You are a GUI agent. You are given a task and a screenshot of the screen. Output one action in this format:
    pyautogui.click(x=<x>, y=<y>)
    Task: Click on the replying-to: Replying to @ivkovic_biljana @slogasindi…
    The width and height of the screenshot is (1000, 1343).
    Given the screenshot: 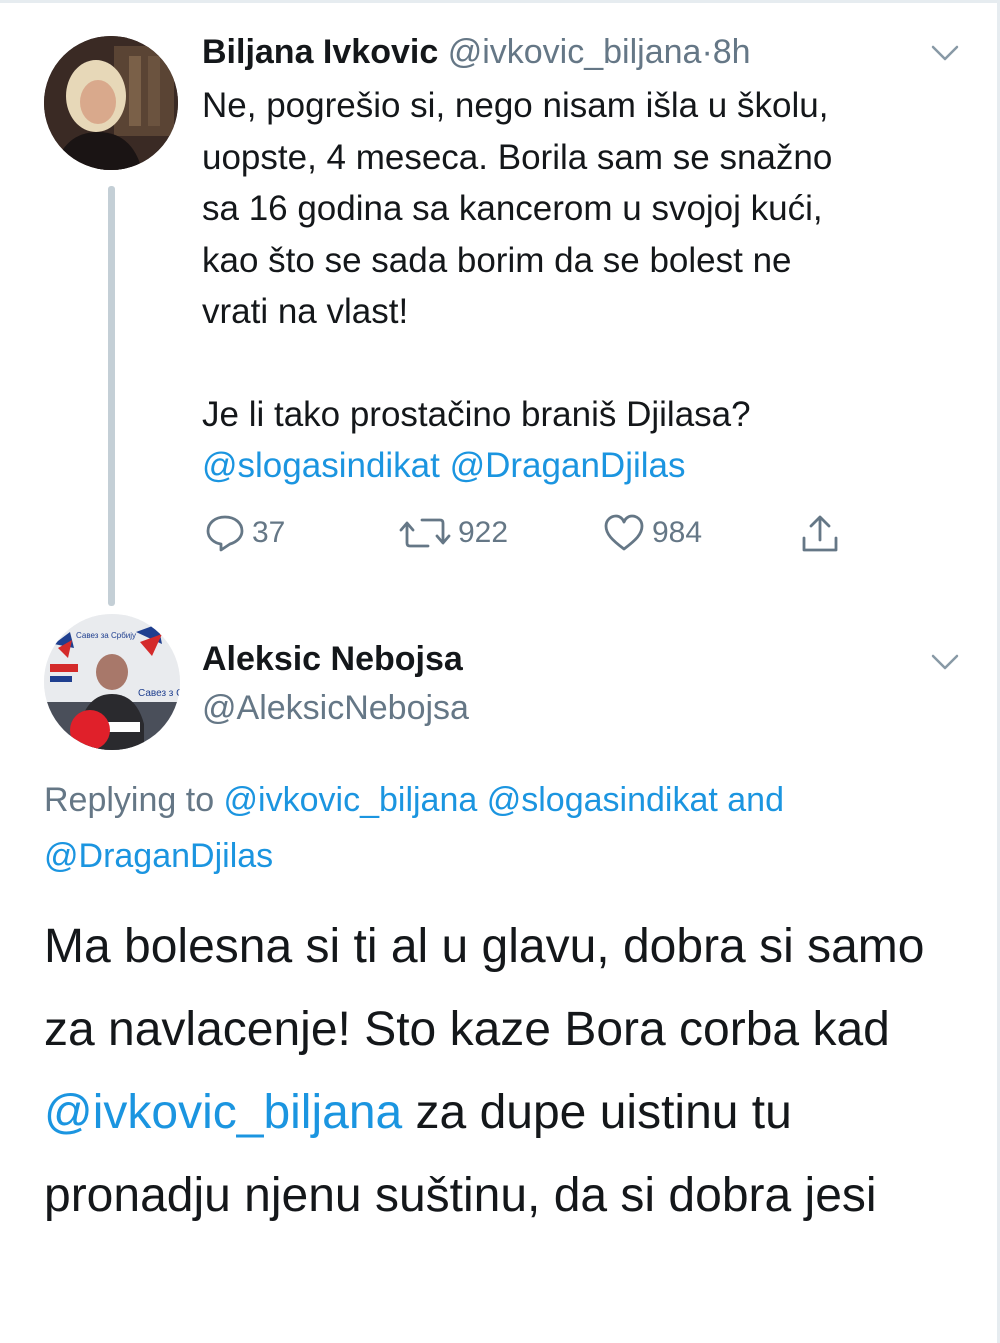 What is the action you would take?
    pyautogui.click(x=504, y=828)
    